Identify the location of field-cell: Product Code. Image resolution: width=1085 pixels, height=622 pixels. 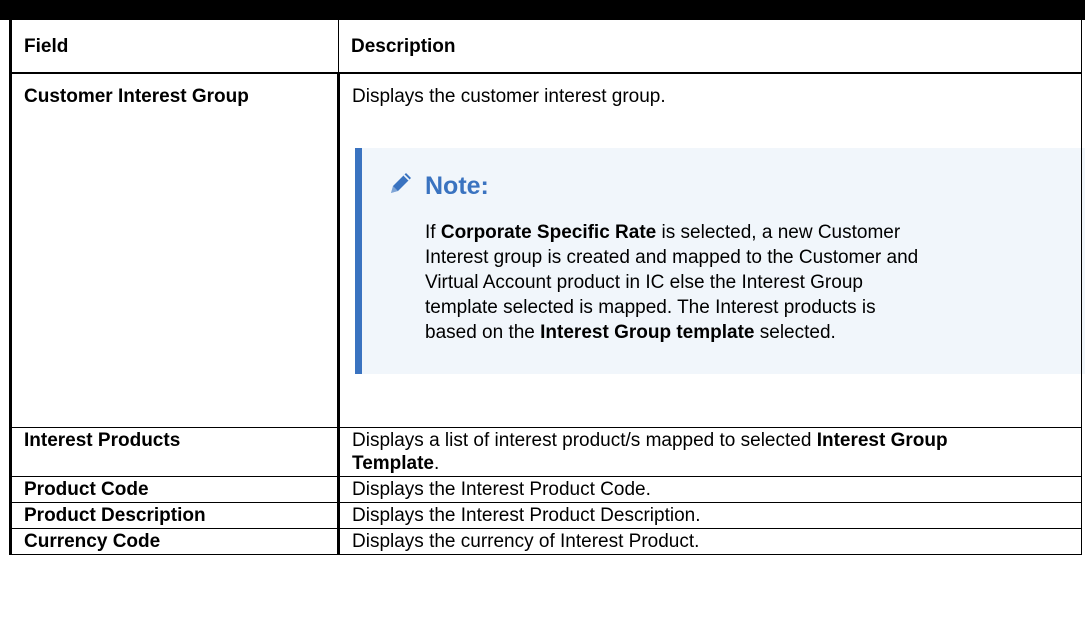
(174, 489).